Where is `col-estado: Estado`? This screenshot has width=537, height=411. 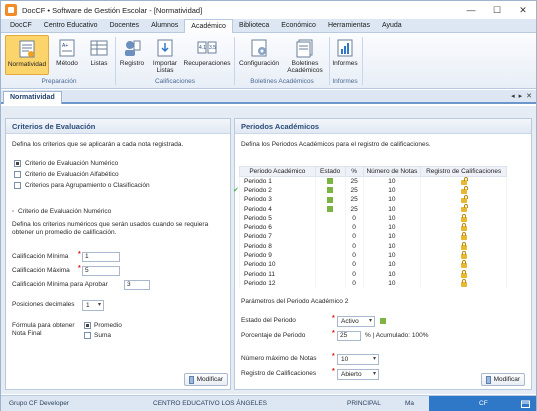 col-estado: Estado is located at coordinates (330, 171).